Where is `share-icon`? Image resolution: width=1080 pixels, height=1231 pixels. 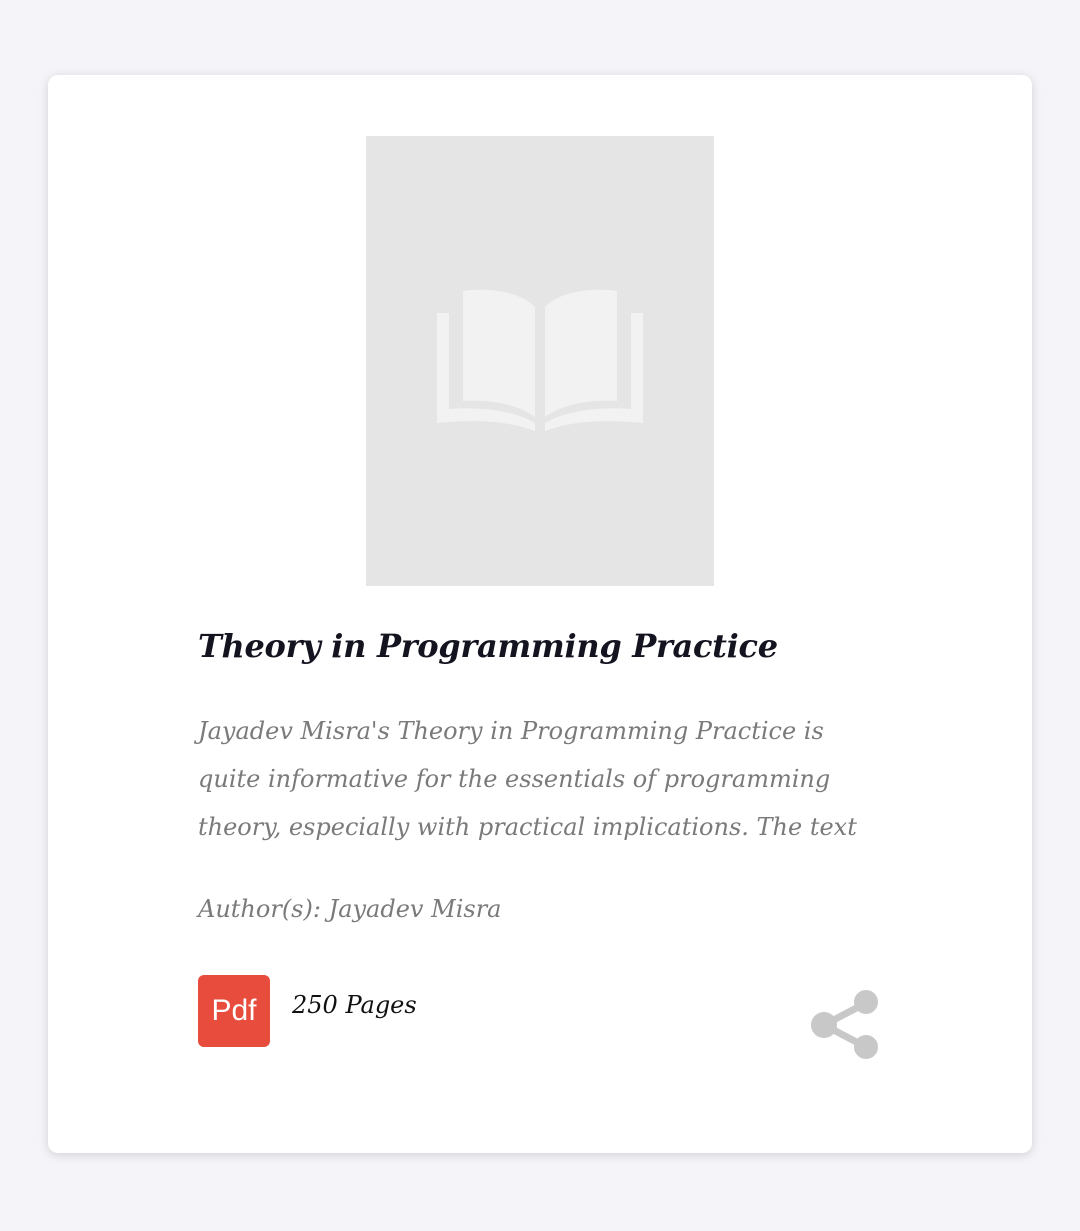 share-icon is located at coordinates (846, 1027).